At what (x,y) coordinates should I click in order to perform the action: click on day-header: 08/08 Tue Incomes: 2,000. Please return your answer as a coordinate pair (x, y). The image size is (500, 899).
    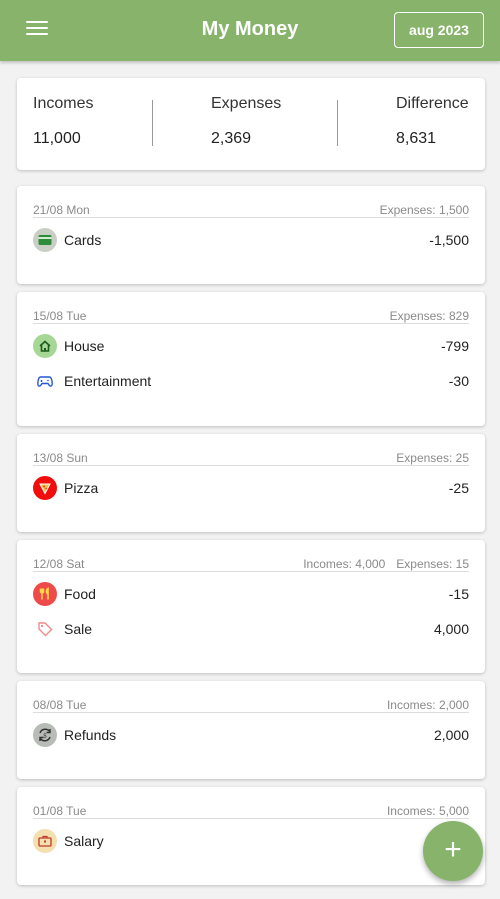
    Looking at the image, I should click on (251, 705).